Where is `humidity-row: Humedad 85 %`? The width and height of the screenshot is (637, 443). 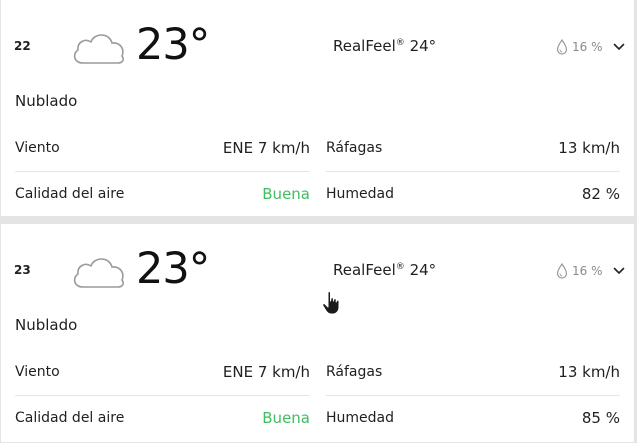 humidity-row: Humedad 85 % is located at coordinates (473, 418).